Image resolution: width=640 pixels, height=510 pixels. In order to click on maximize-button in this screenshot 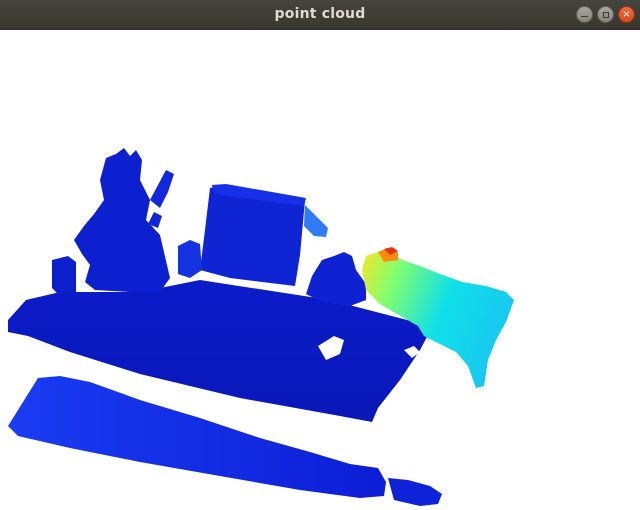, I will do `click(605, 14)`.